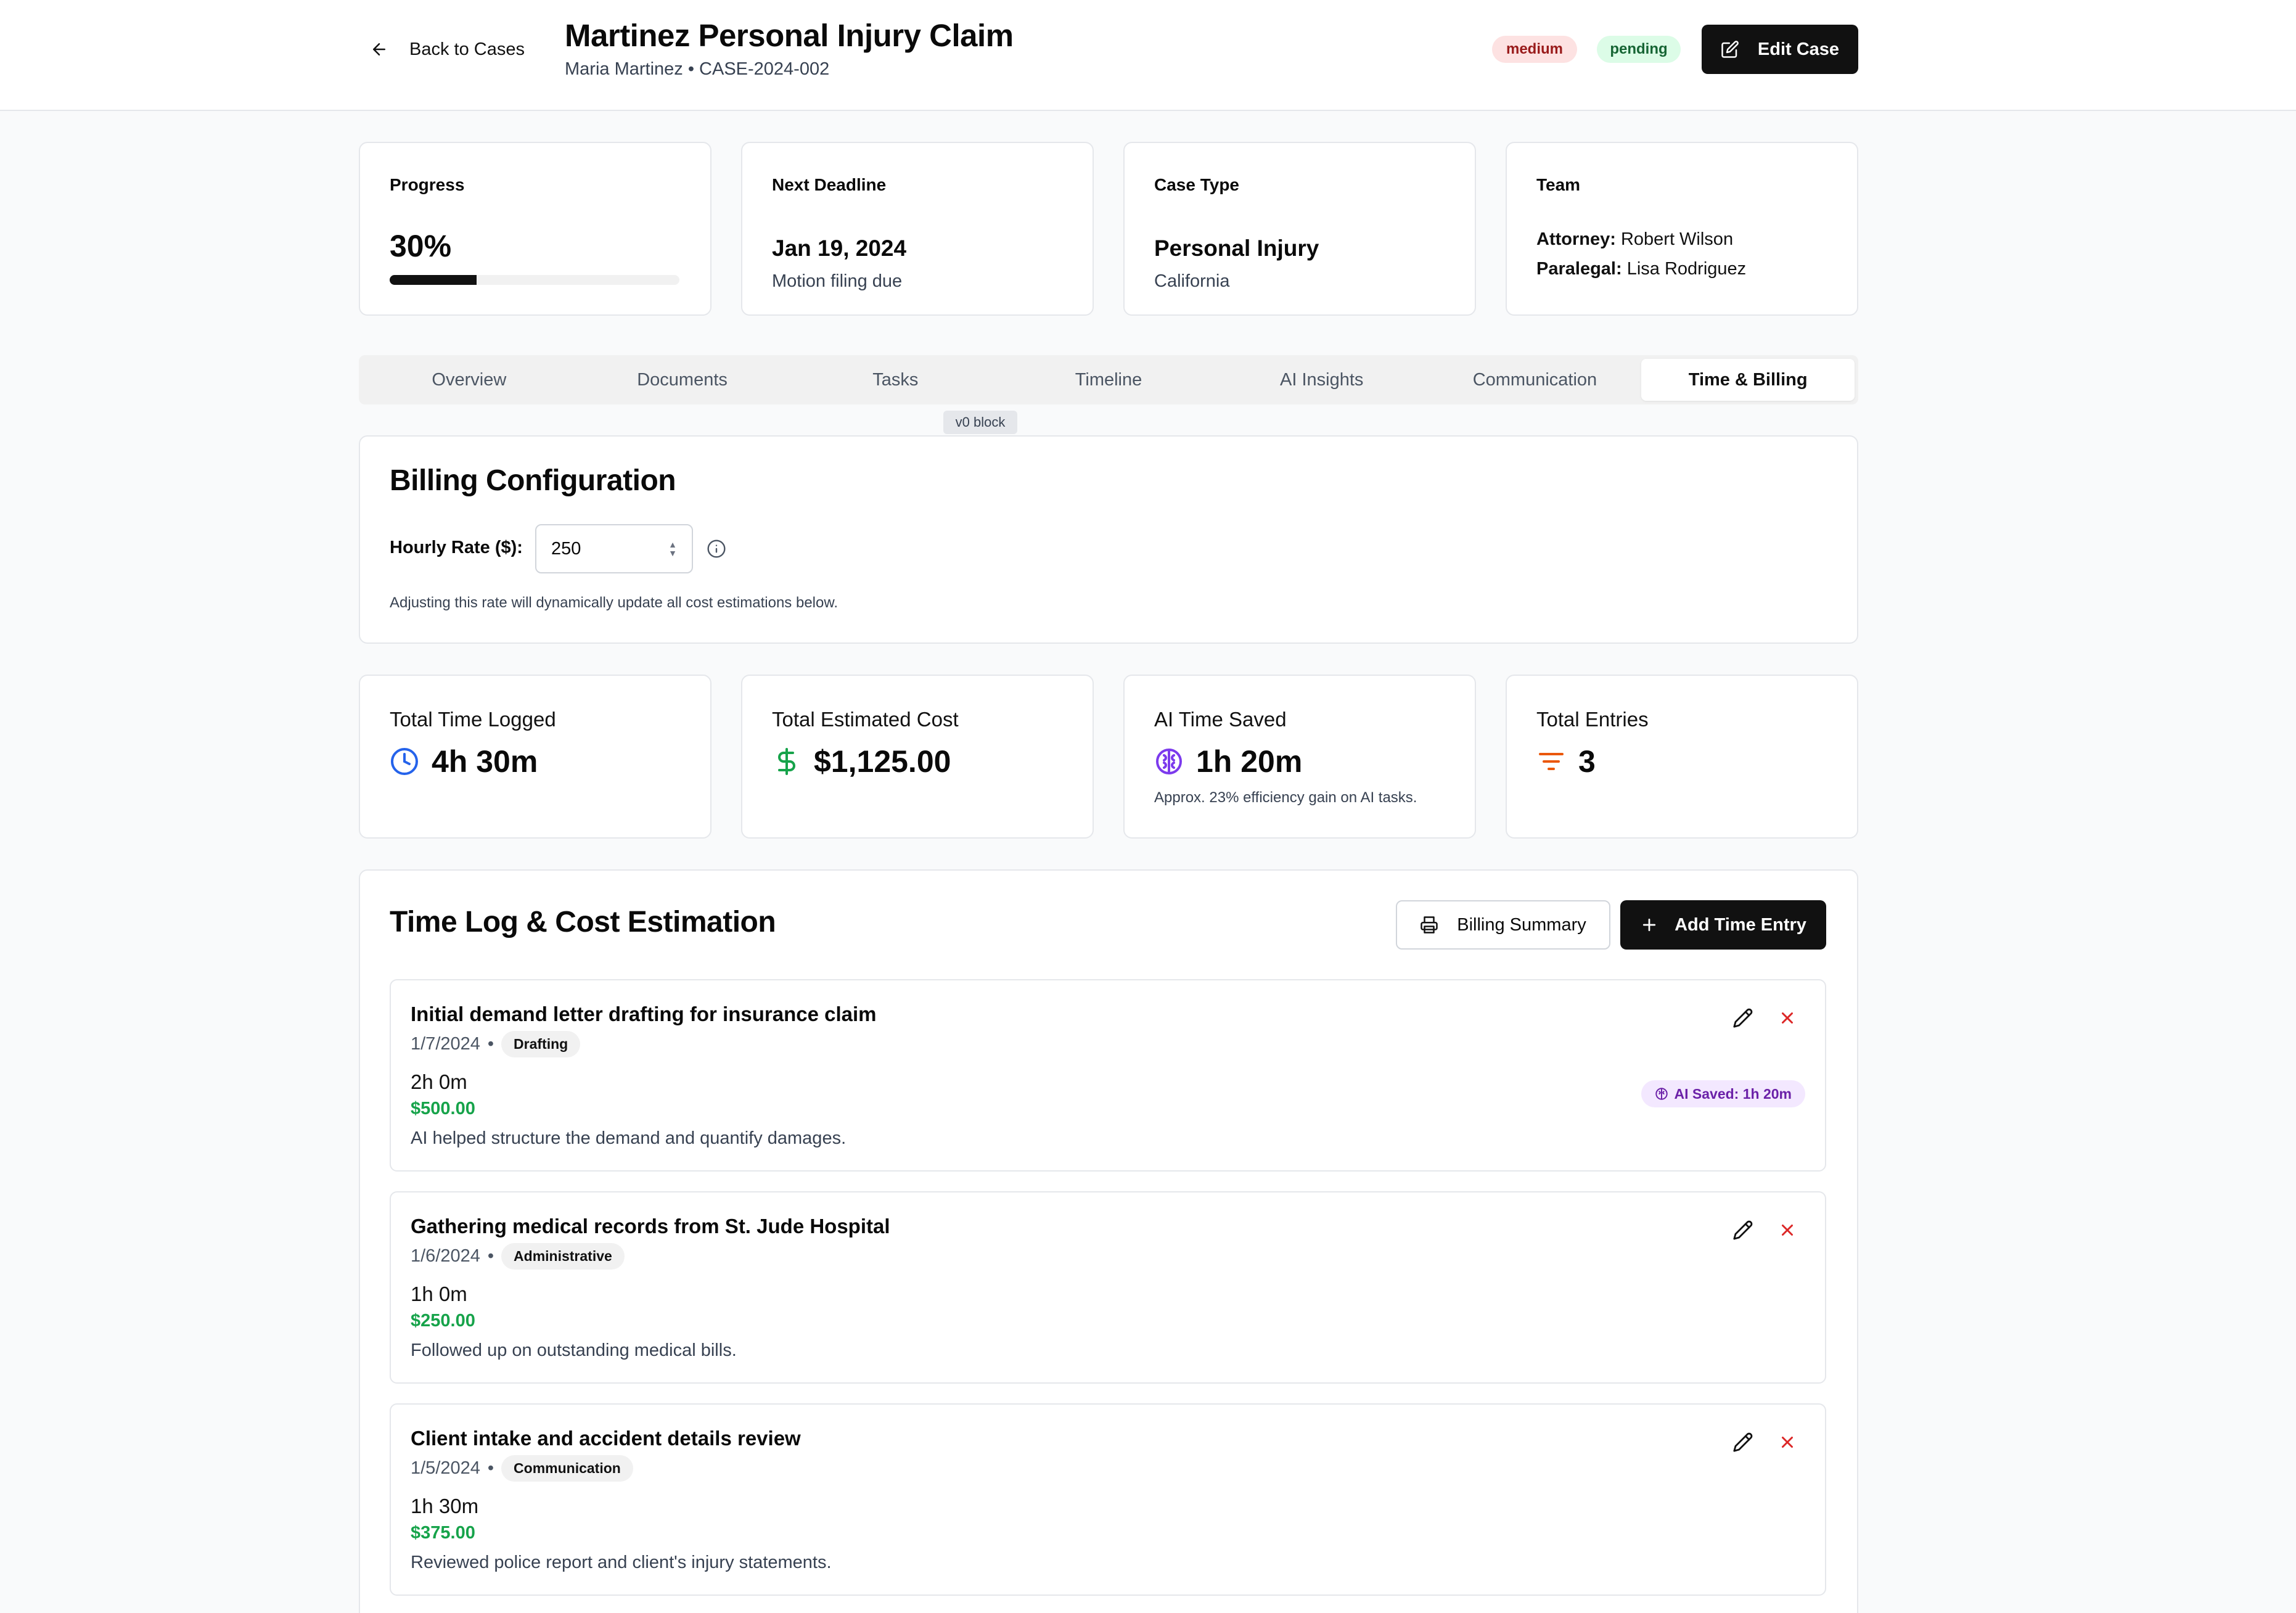  What do you see at coordinates (1686, 269) in the screenshot?
I see `paralegal-name: Lisa Rodriguez` at bounding box center [1686, 269].